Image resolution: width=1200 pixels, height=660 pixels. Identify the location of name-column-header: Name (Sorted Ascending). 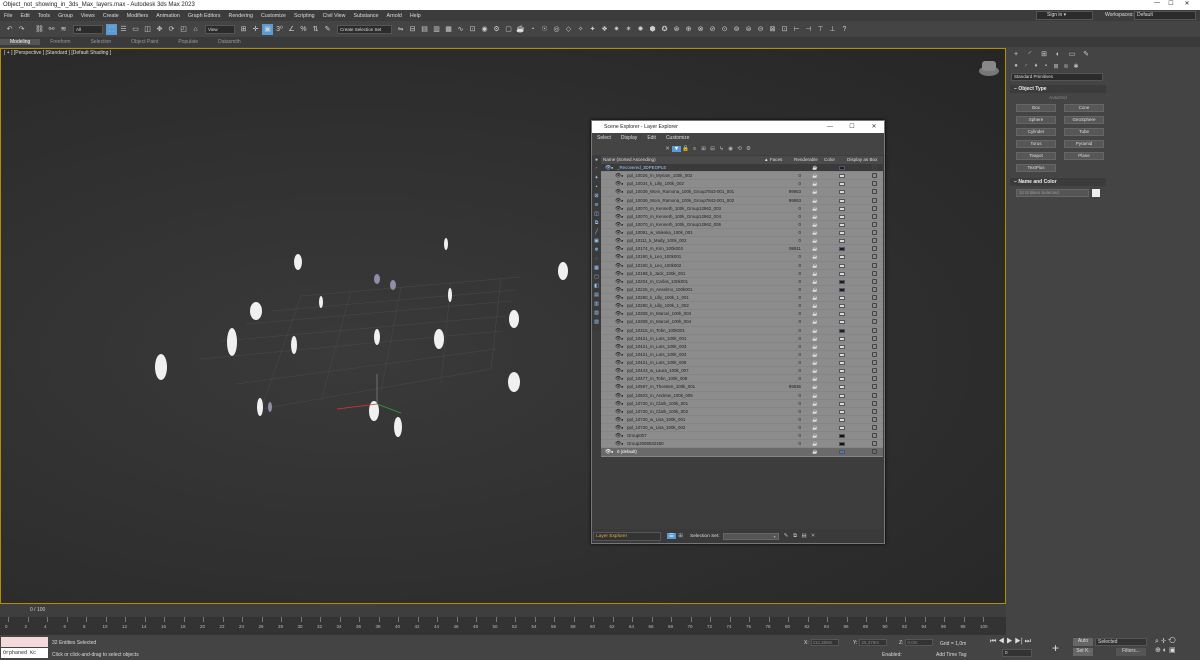
(629, 160).